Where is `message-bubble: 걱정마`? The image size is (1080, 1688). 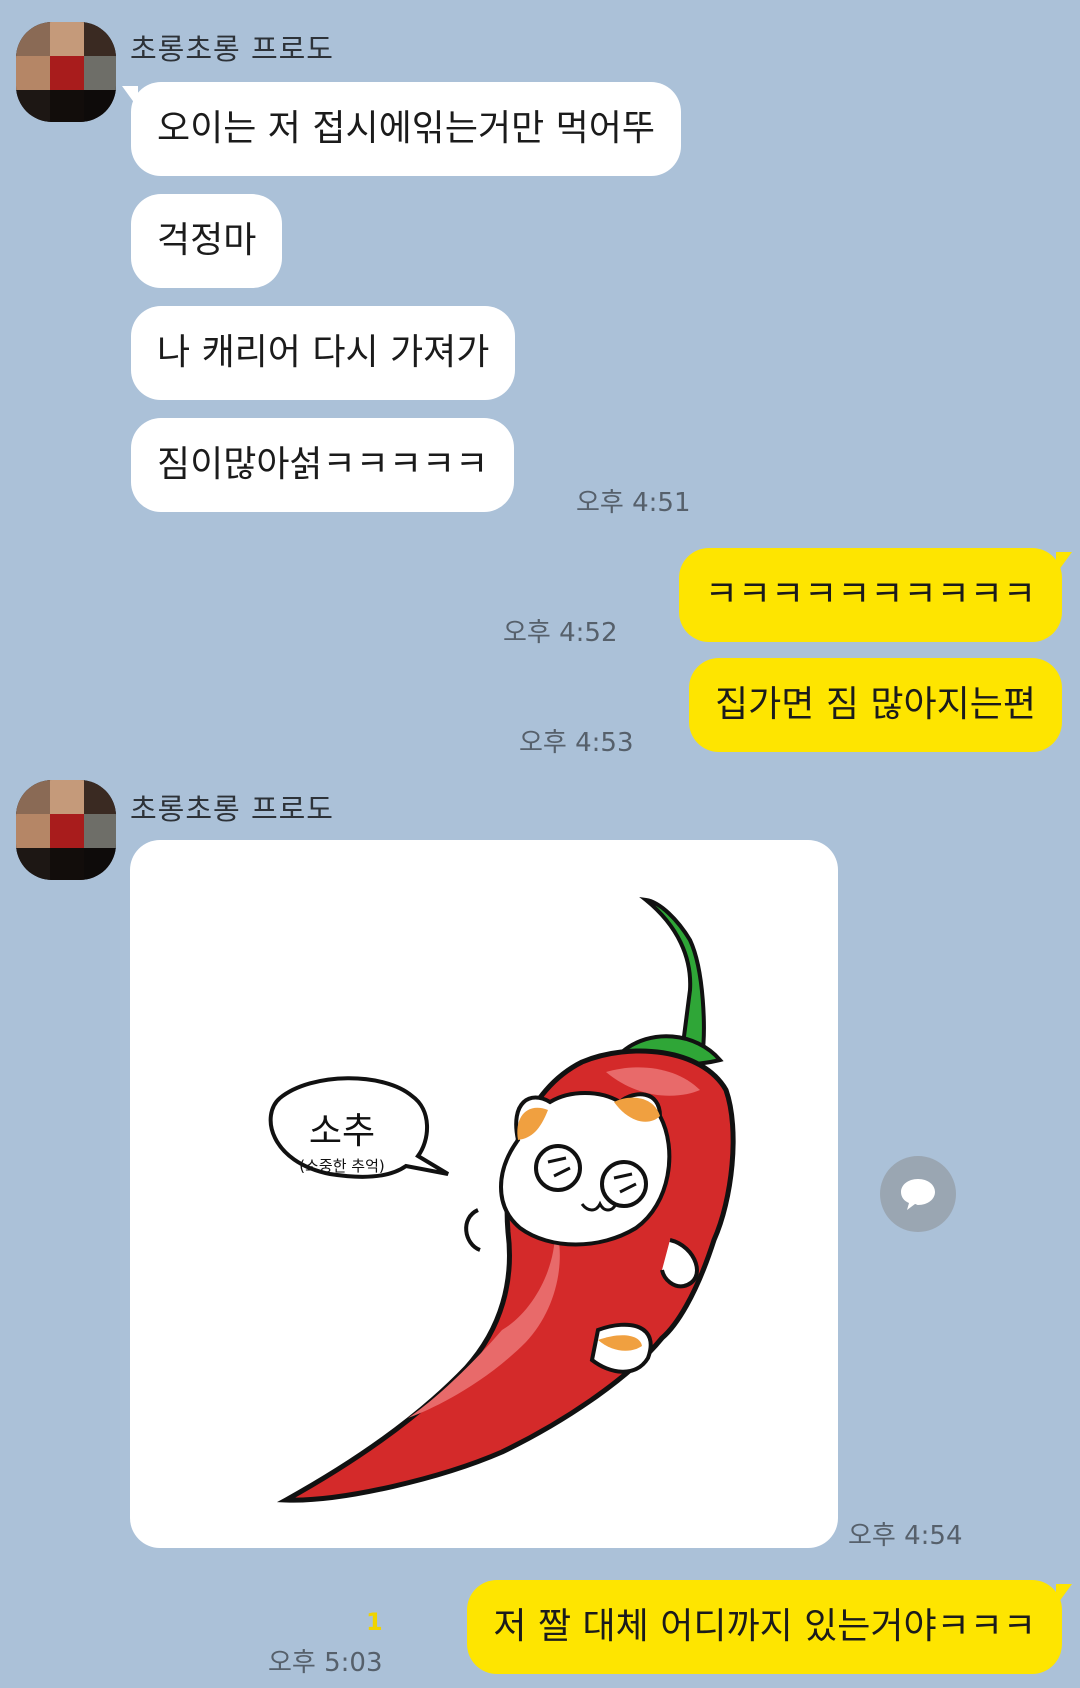 message-bubble: 걱정마 is located at coordinates (207, 241).